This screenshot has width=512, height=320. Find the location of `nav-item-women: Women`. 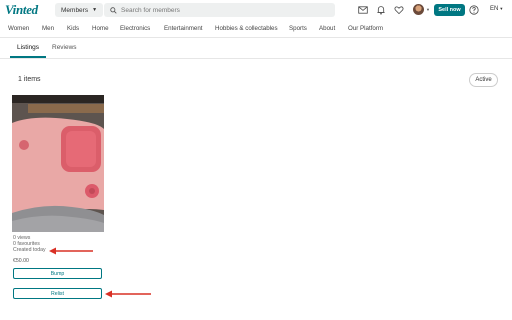

nav-item-women: Women is located at coordinates (18, 28).